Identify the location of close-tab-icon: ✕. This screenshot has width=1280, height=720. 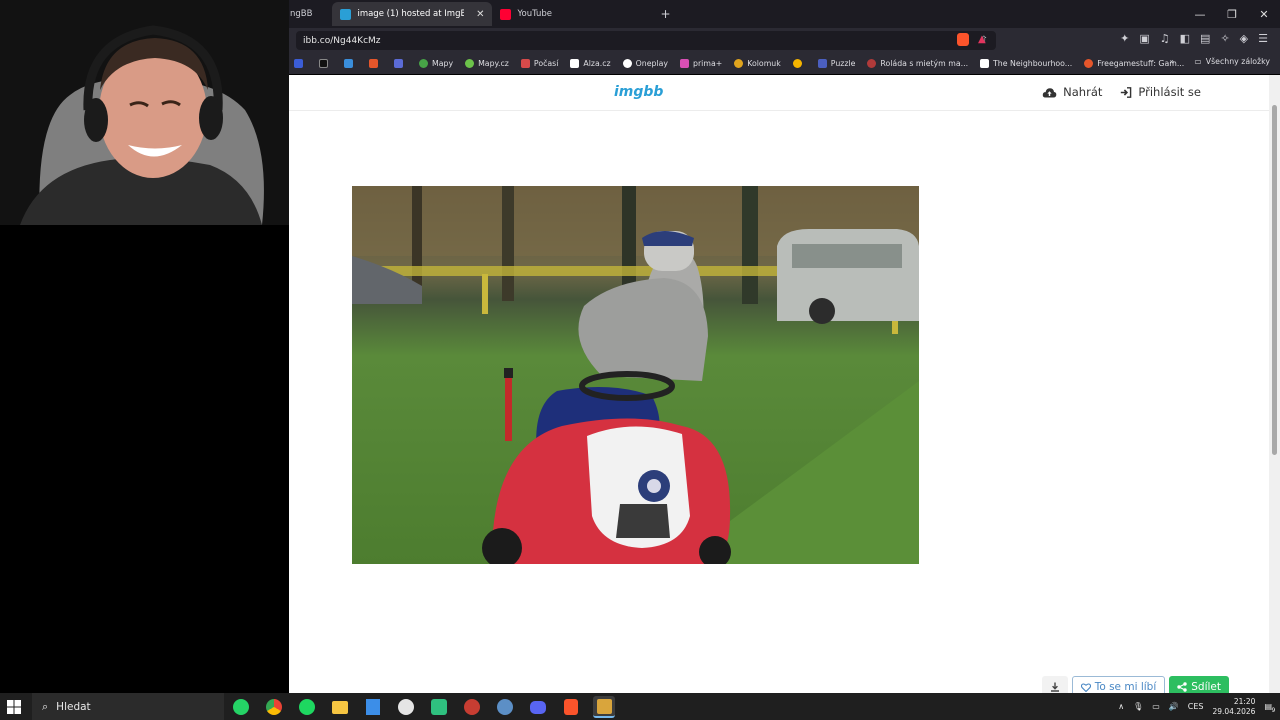
(480, 14).